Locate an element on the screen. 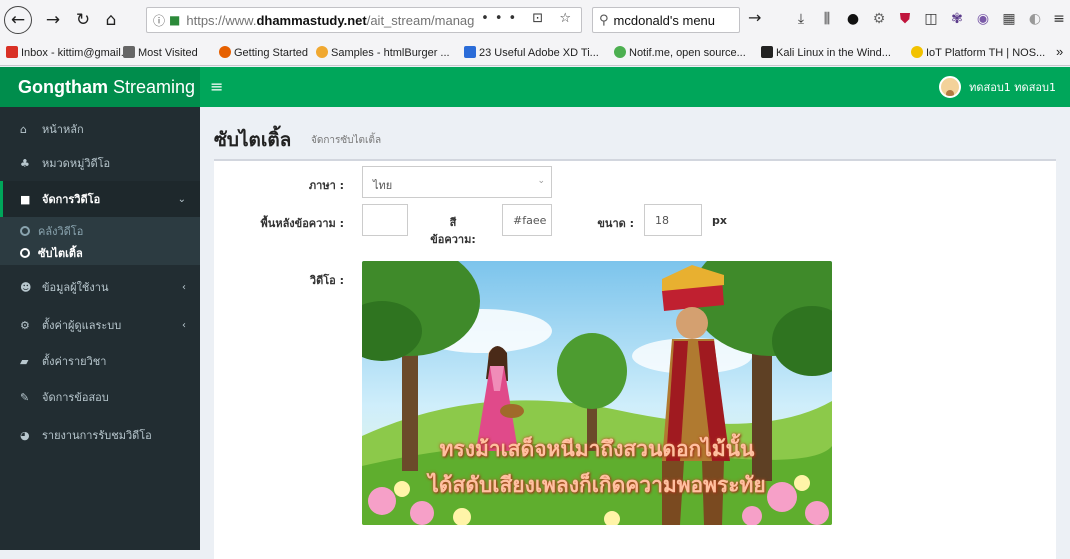 Image resolution: width=1070 pixels, height=559 pixels. reload-button: ↻ is located at coordinates (83, 20).